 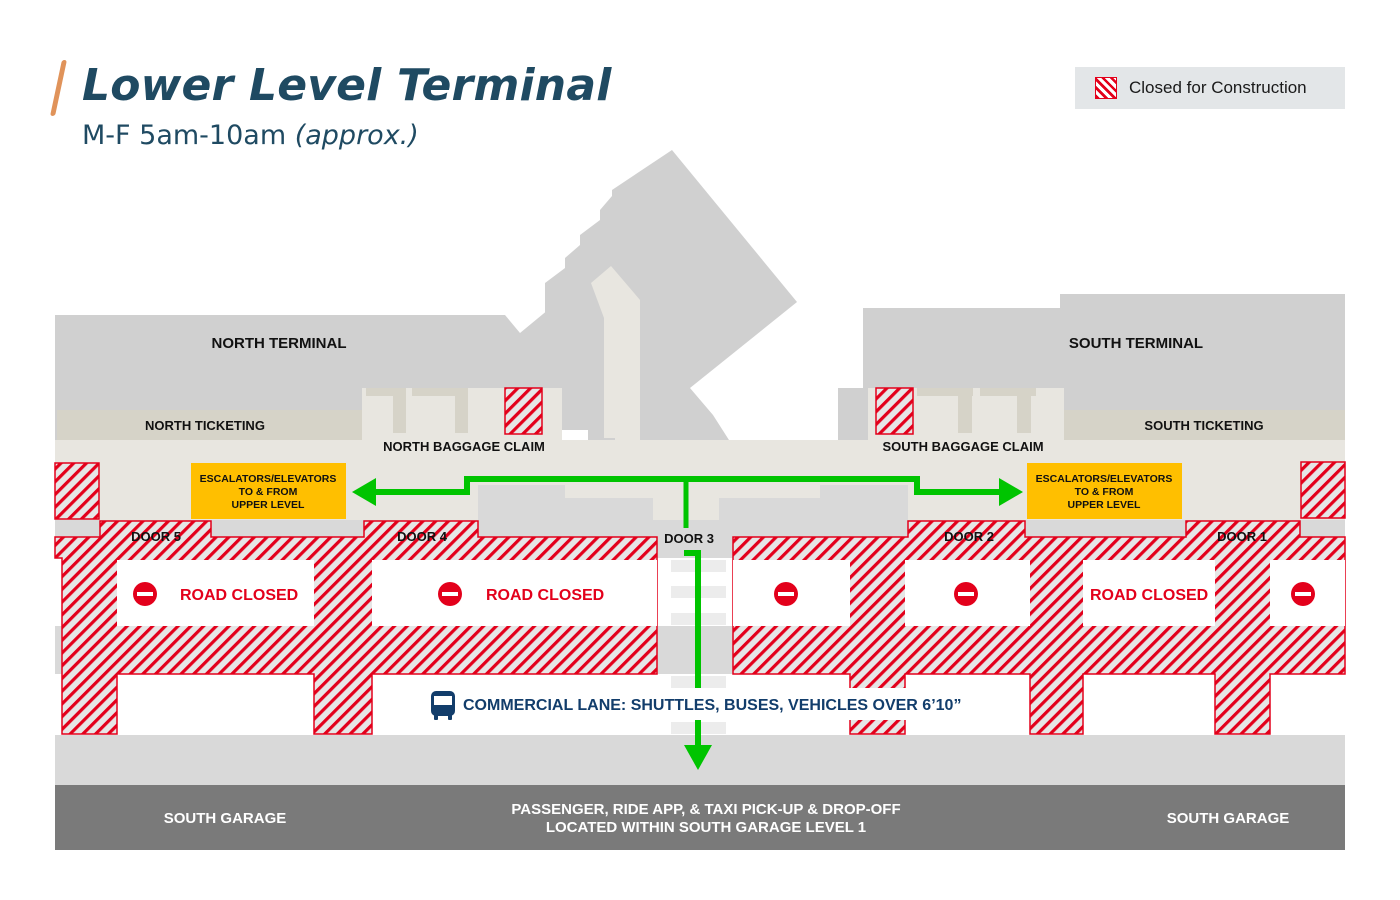 What do you see at coordinates (205, 425) in the screenshot?
I see `north-ticketing-label: NORTH TICKETING` at bounding box center [205, 425].